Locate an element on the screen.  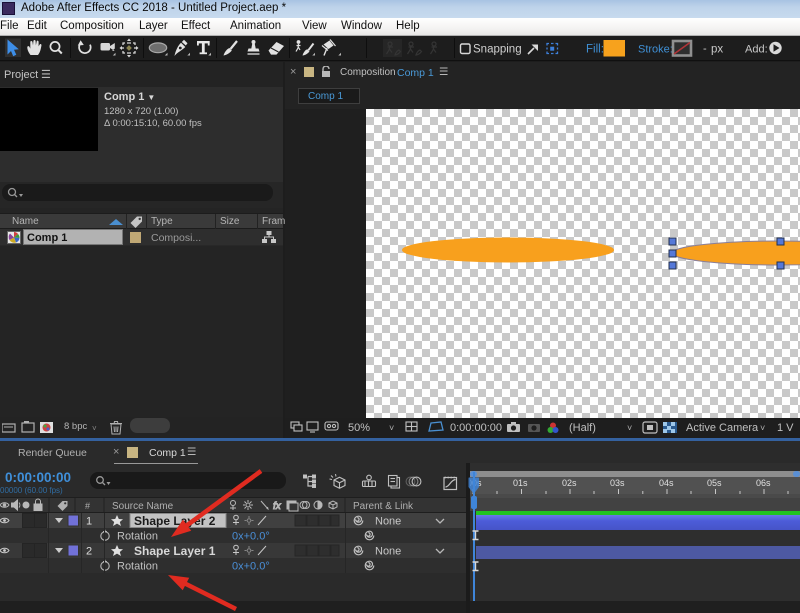
svg-text: 03s is located at coordinates (617, 483).